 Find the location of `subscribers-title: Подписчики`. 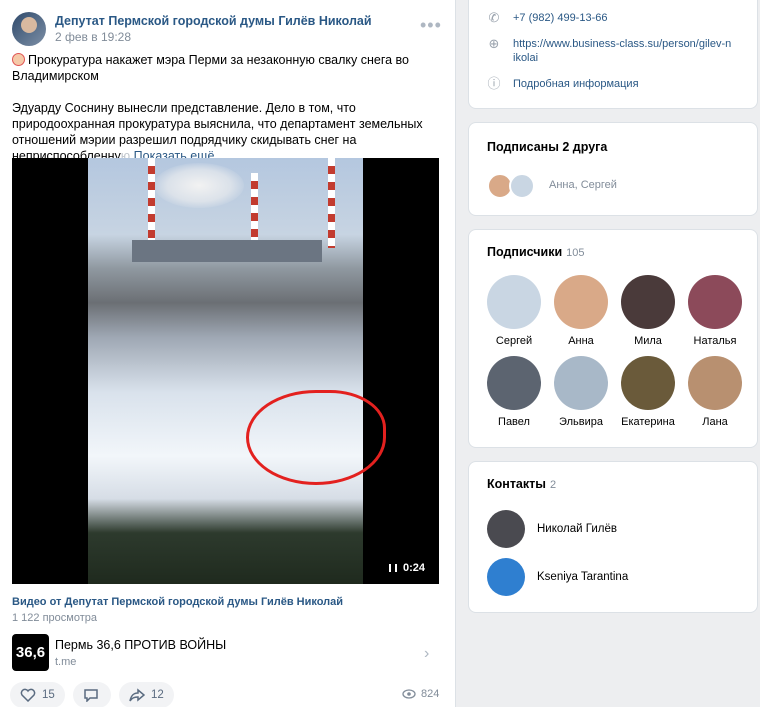

subscribers-title: Подписчики is located at coordinates (525, 252).